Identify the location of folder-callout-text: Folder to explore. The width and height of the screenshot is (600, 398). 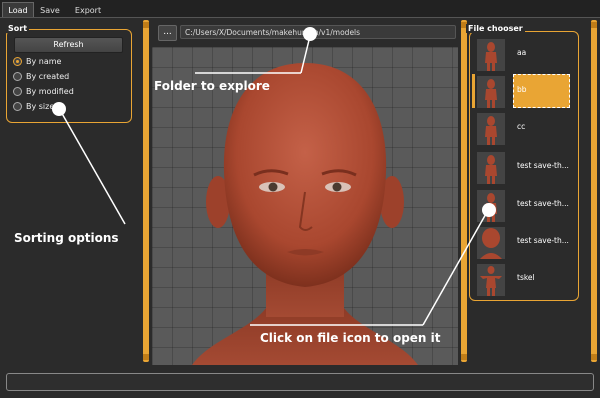
(212, 86).